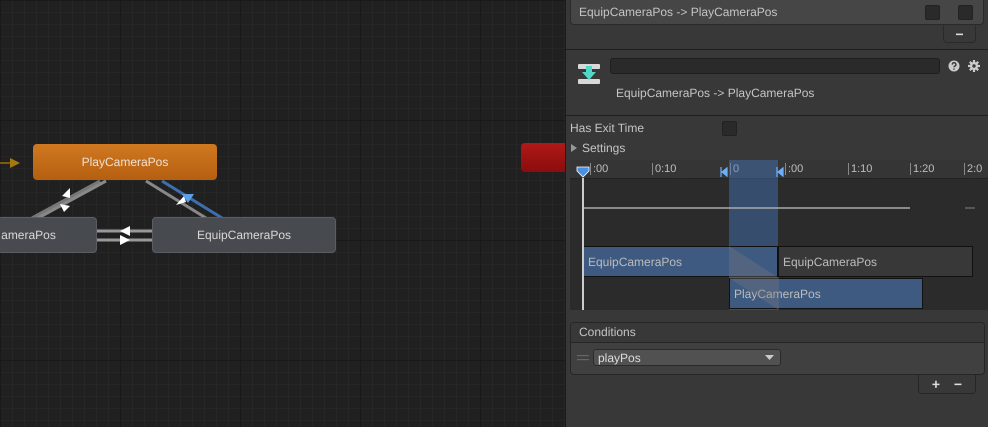  Describe the element at coordinates (769, 357) in the screenshot. I see `dropdown-arrow-icon` at that location.